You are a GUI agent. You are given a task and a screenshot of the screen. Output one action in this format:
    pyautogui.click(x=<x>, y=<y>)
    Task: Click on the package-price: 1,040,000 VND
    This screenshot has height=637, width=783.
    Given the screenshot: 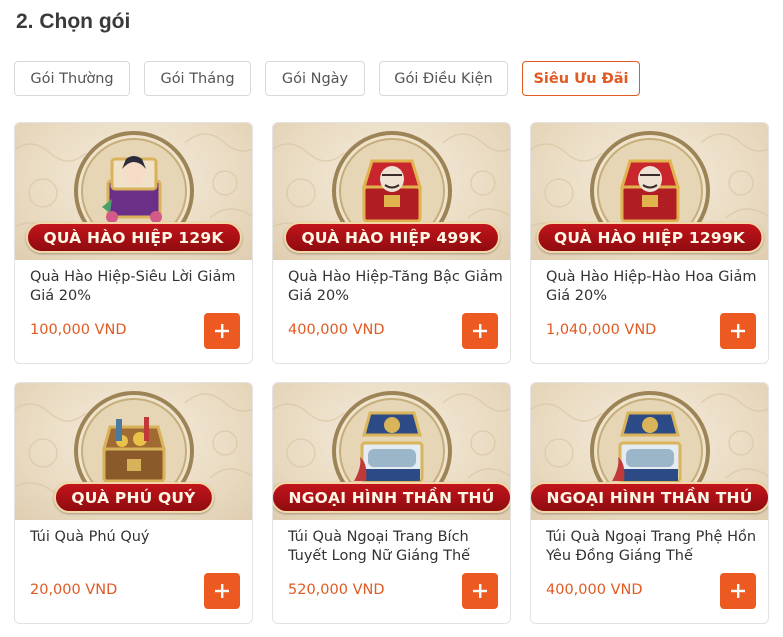 What is the action you would take?
    pyautogui.click(x=601, y=330)
    